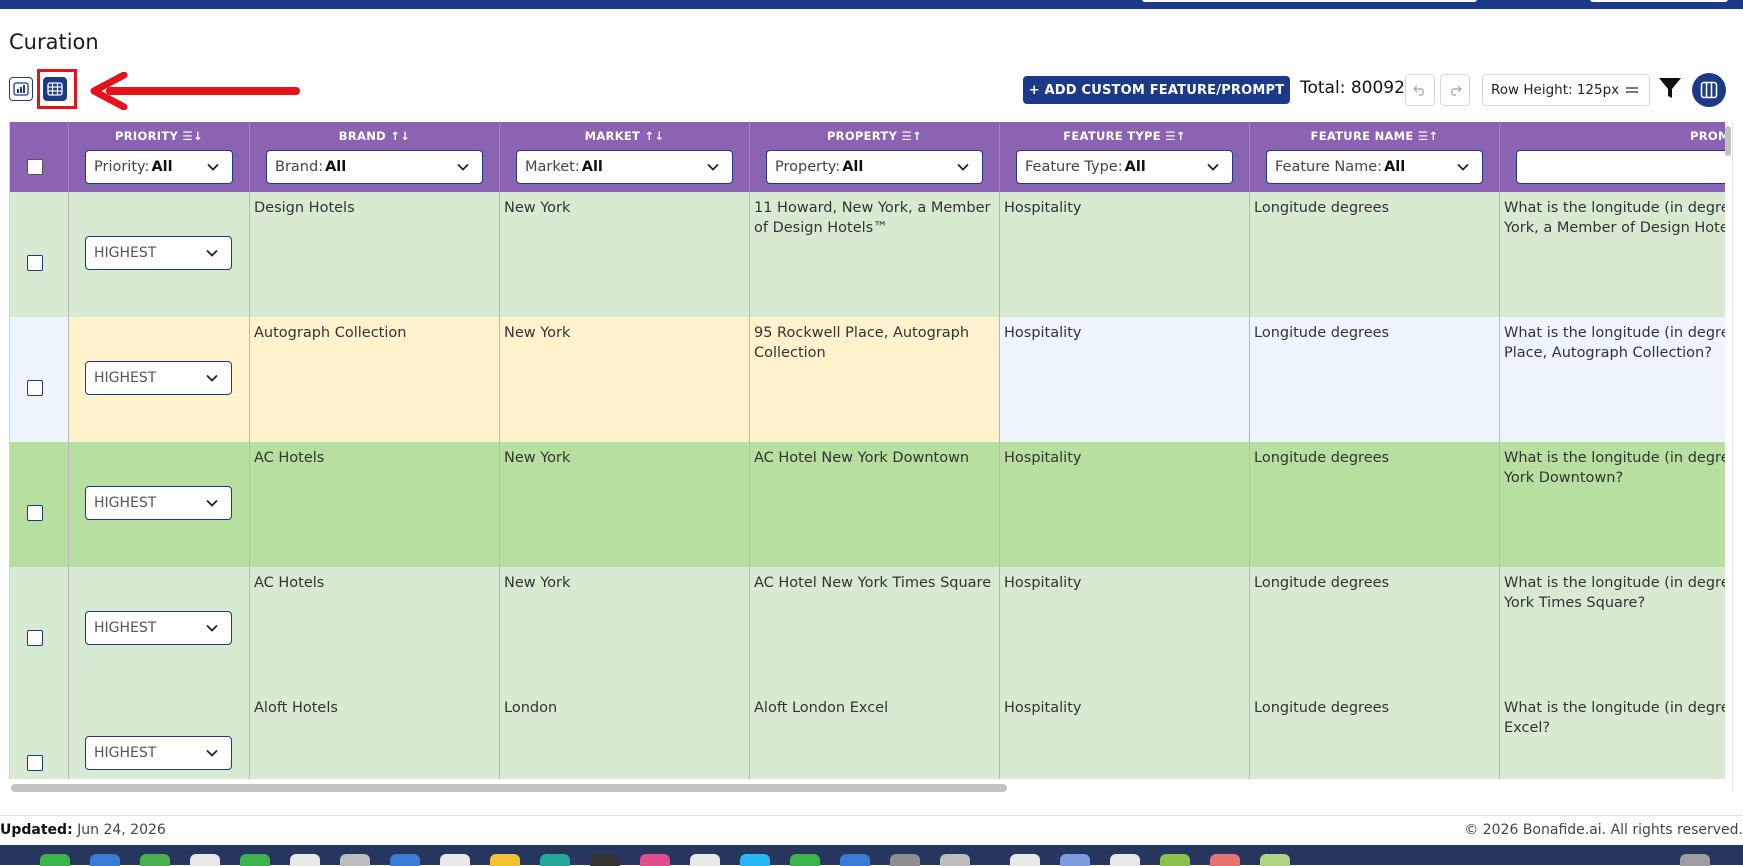 The height and width of the screenshot is (866, 1743). What do you see at coordinates (1455, 90) in the screenshot?
I see `redo-button` at bounding box center [1455, 90].